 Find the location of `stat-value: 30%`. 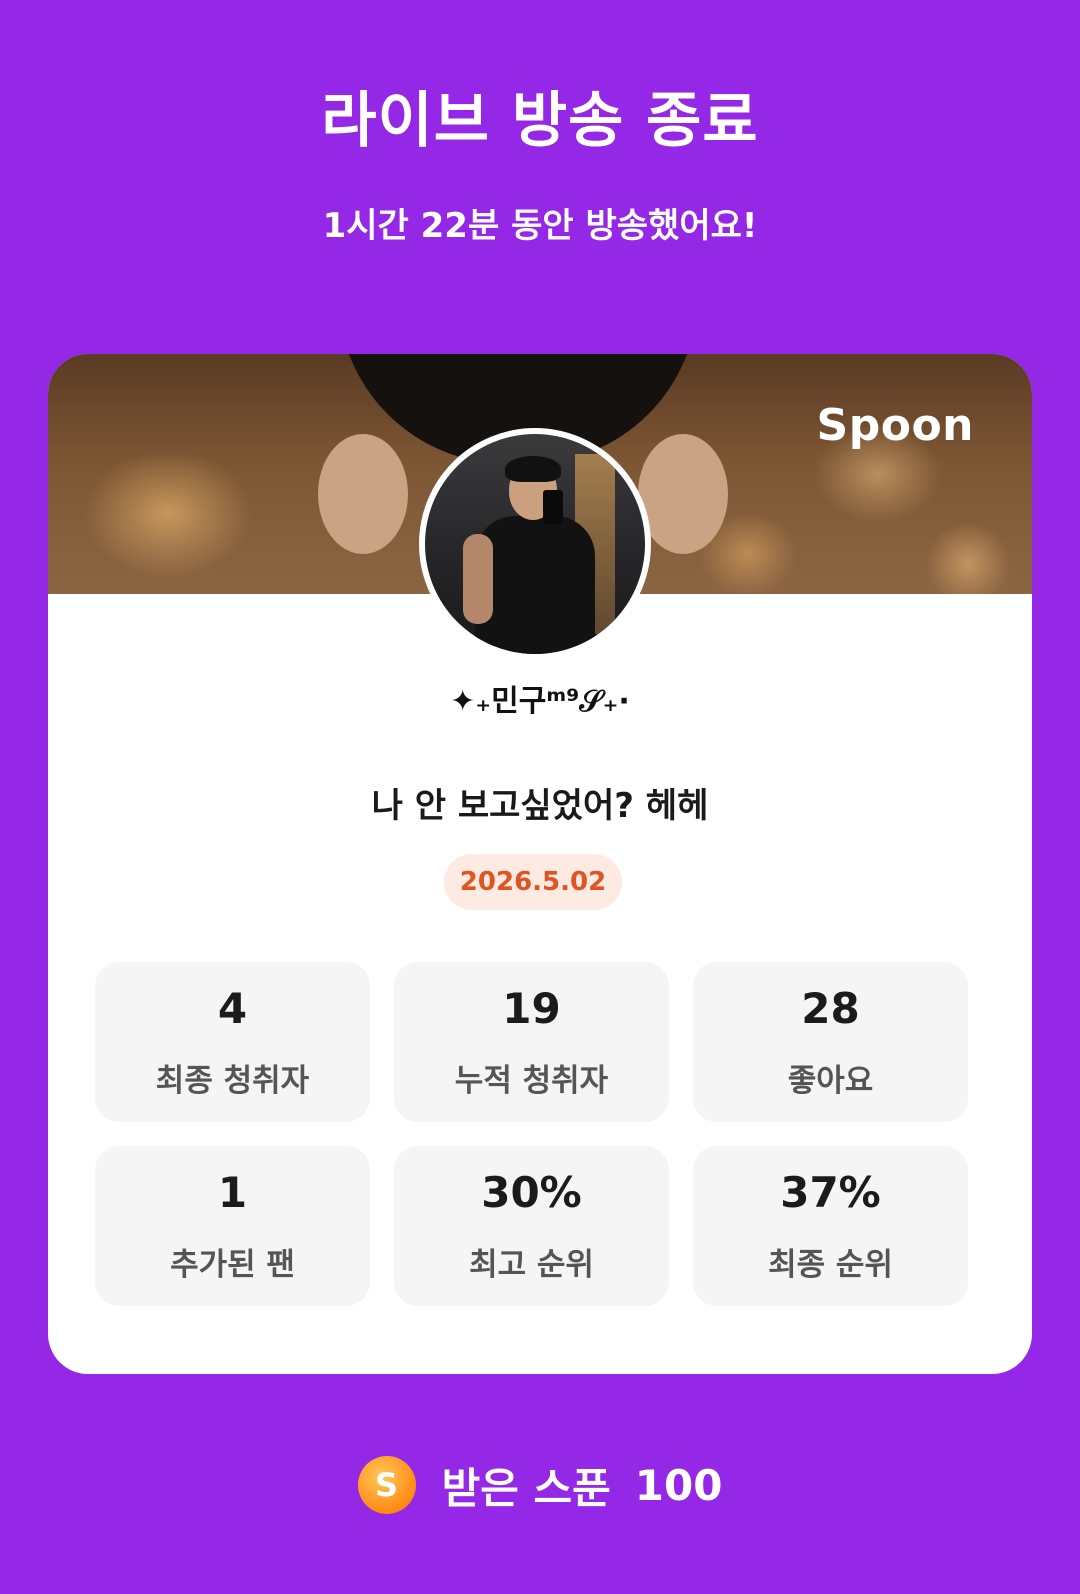

stat-value: 30% is located at coordinates (531, 1192).